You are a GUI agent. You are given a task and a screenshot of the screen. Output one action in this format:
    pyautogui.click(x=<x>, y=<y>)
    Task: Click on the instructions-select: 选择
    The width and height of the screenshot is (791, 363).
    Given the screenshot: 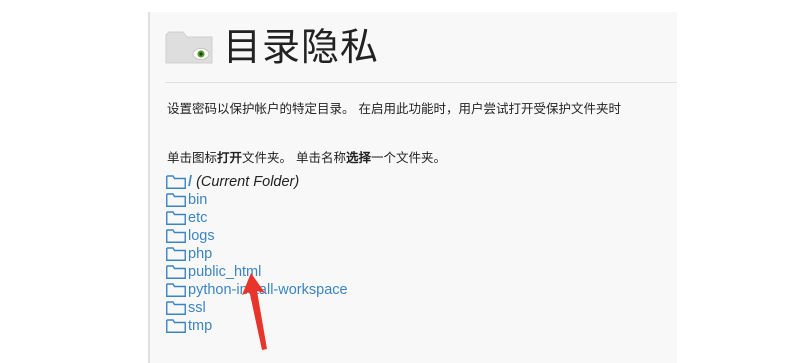 What is the action you would take?
    pyautogui.click(x=359, y=157)
    